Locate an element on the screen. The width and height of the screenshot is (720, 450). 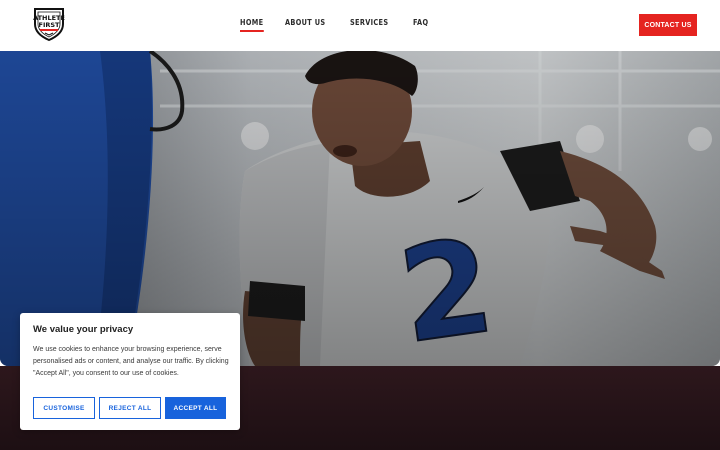
nav-home: HOME is located at coordinates (251, 25).